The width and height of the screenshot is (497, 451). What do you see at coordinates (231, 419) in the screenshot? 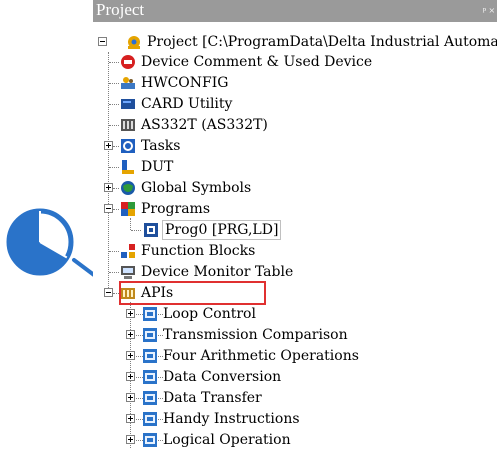
I see `api-item-label: Handy Instructions` at bounding box center [231, 419].